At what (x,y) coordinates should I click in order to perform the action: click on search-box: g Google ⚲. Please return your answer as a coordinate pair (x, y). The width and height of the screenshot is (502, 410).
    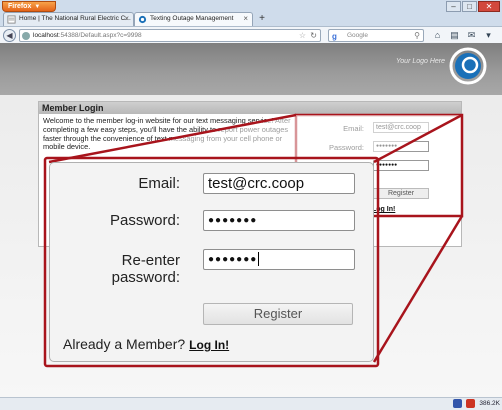
    Looking at the image, I should click on (376, 35).